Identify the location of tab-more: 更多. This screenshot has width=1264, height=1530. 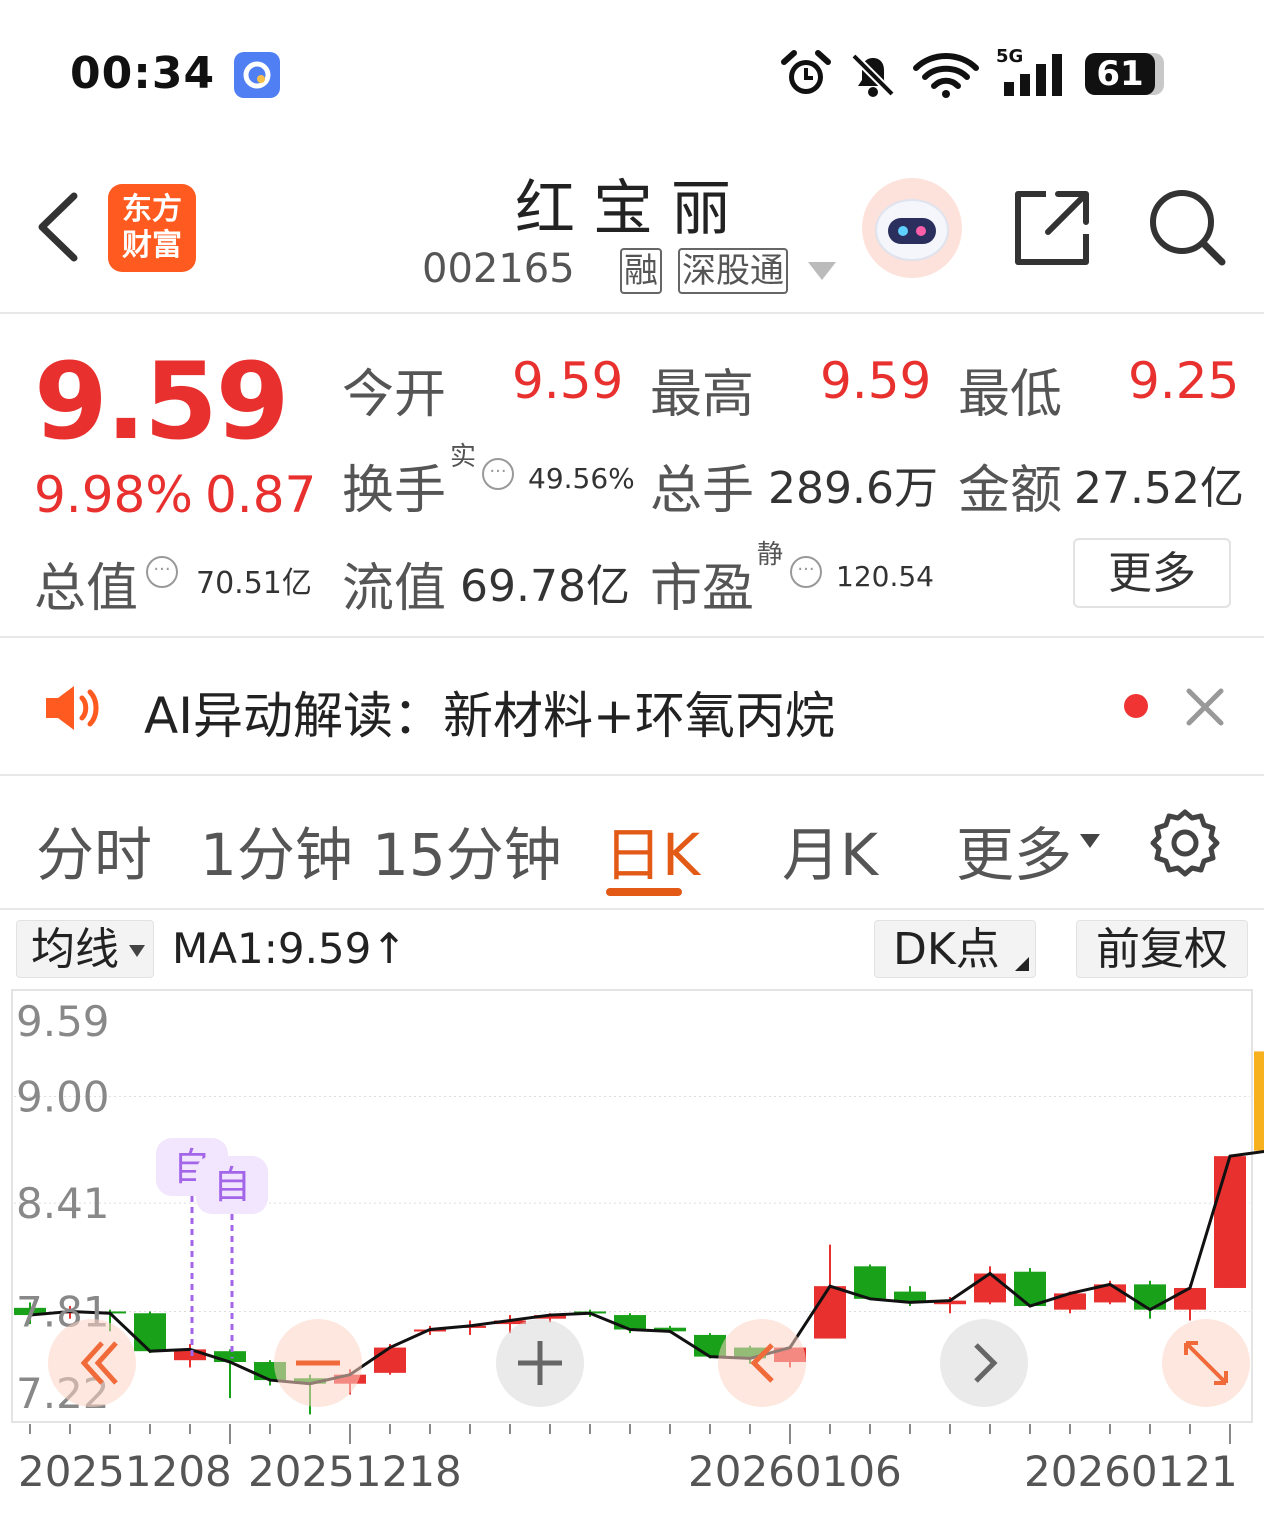
(1014, 850).